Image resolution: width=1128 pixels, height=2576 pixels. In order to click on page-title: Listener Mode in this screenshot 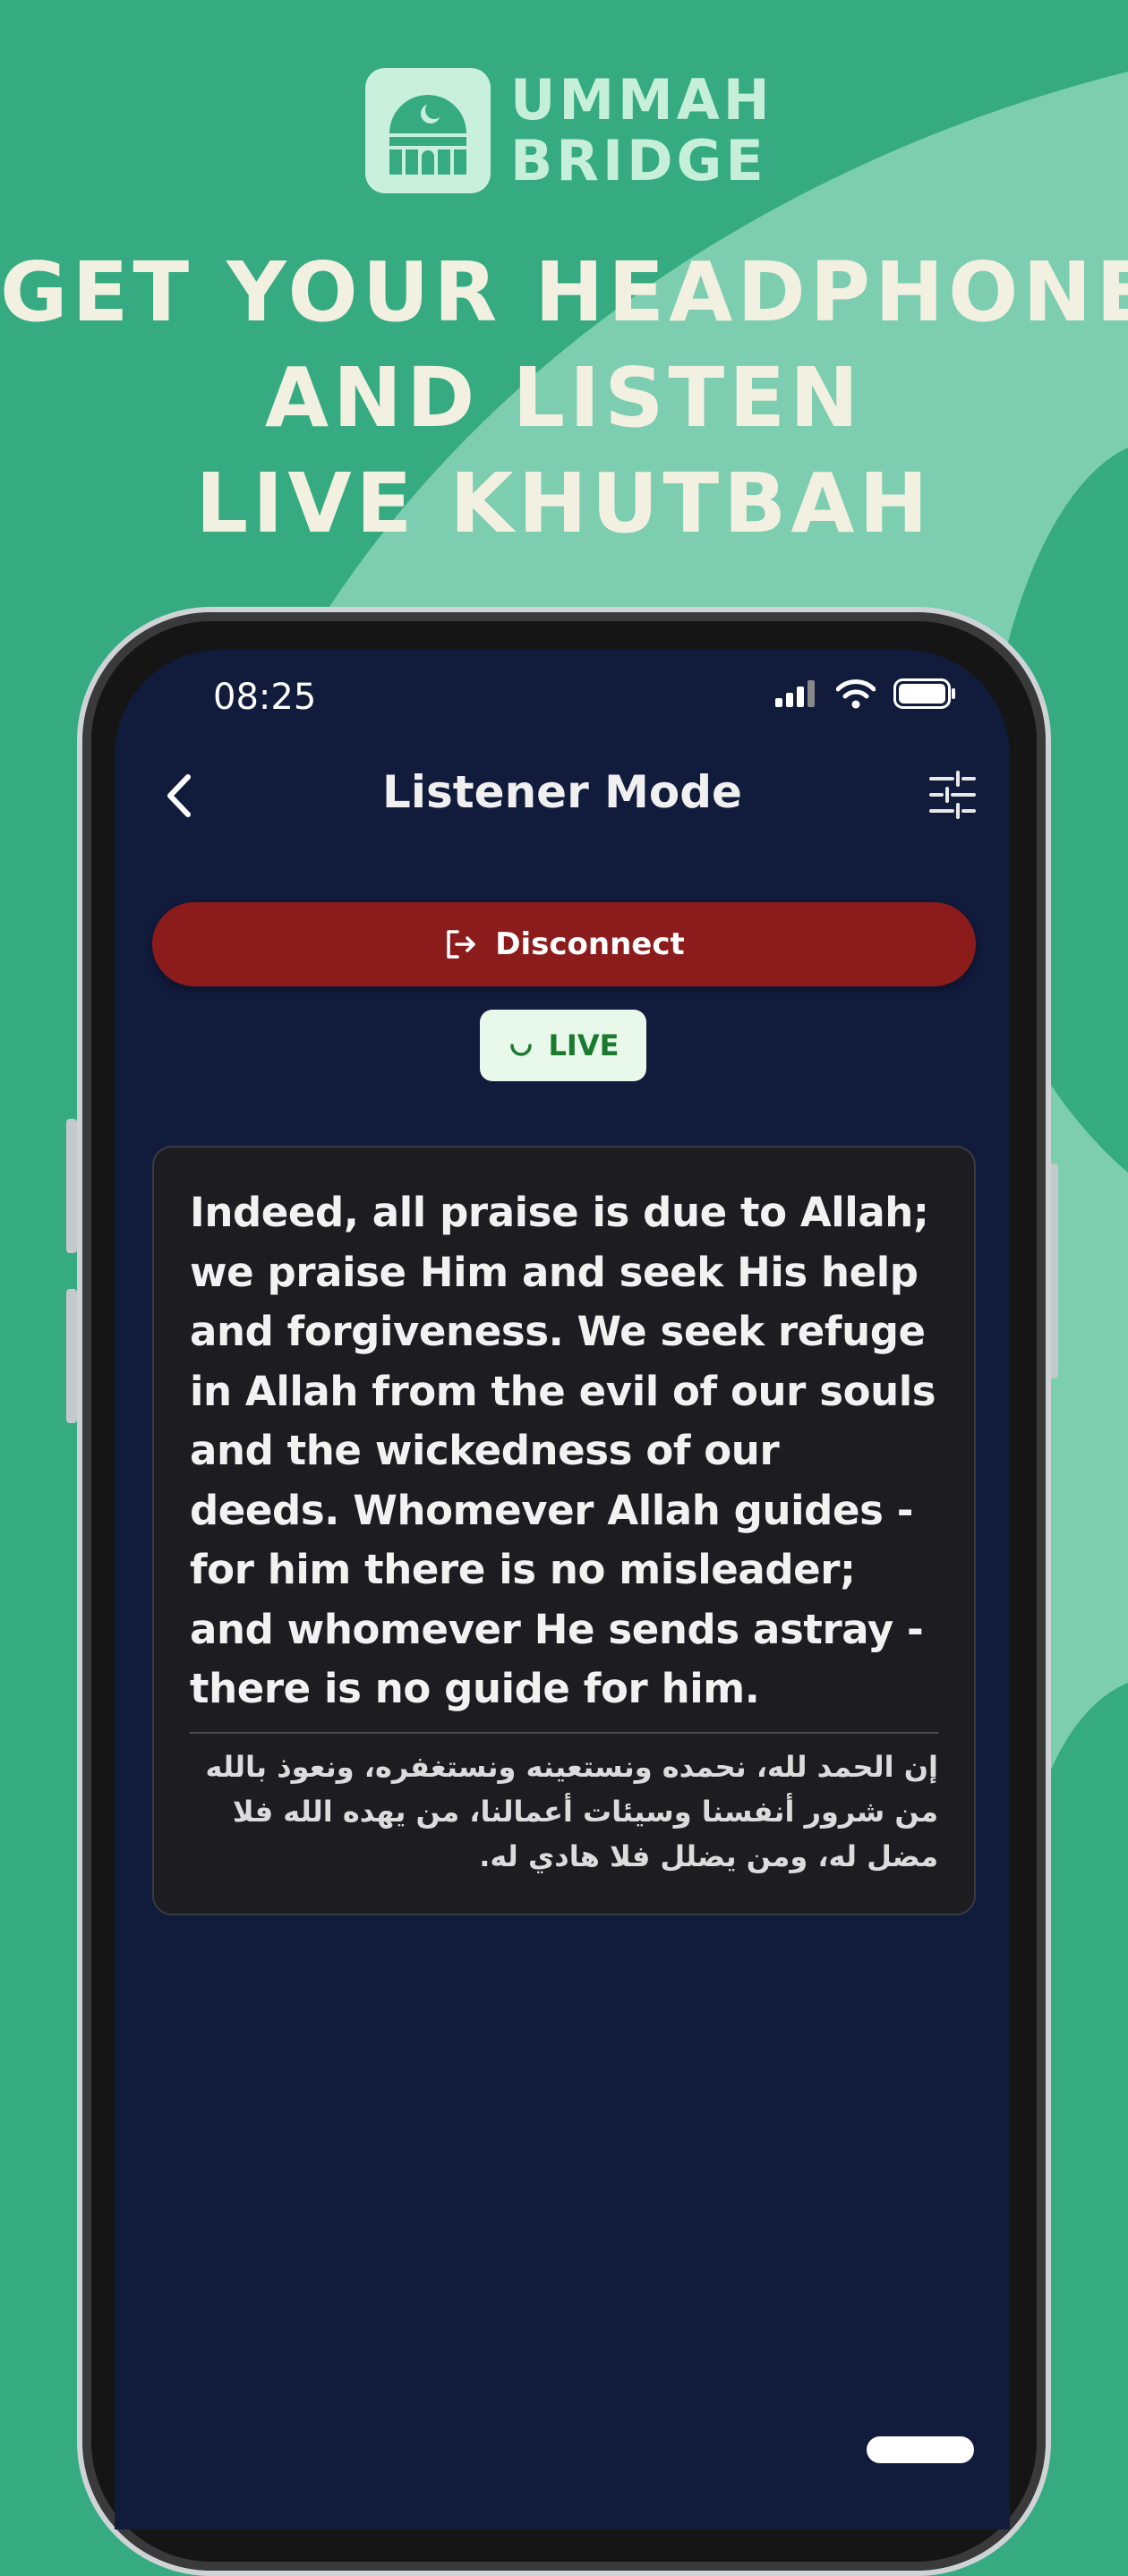, I will do `click(562, 792)`.